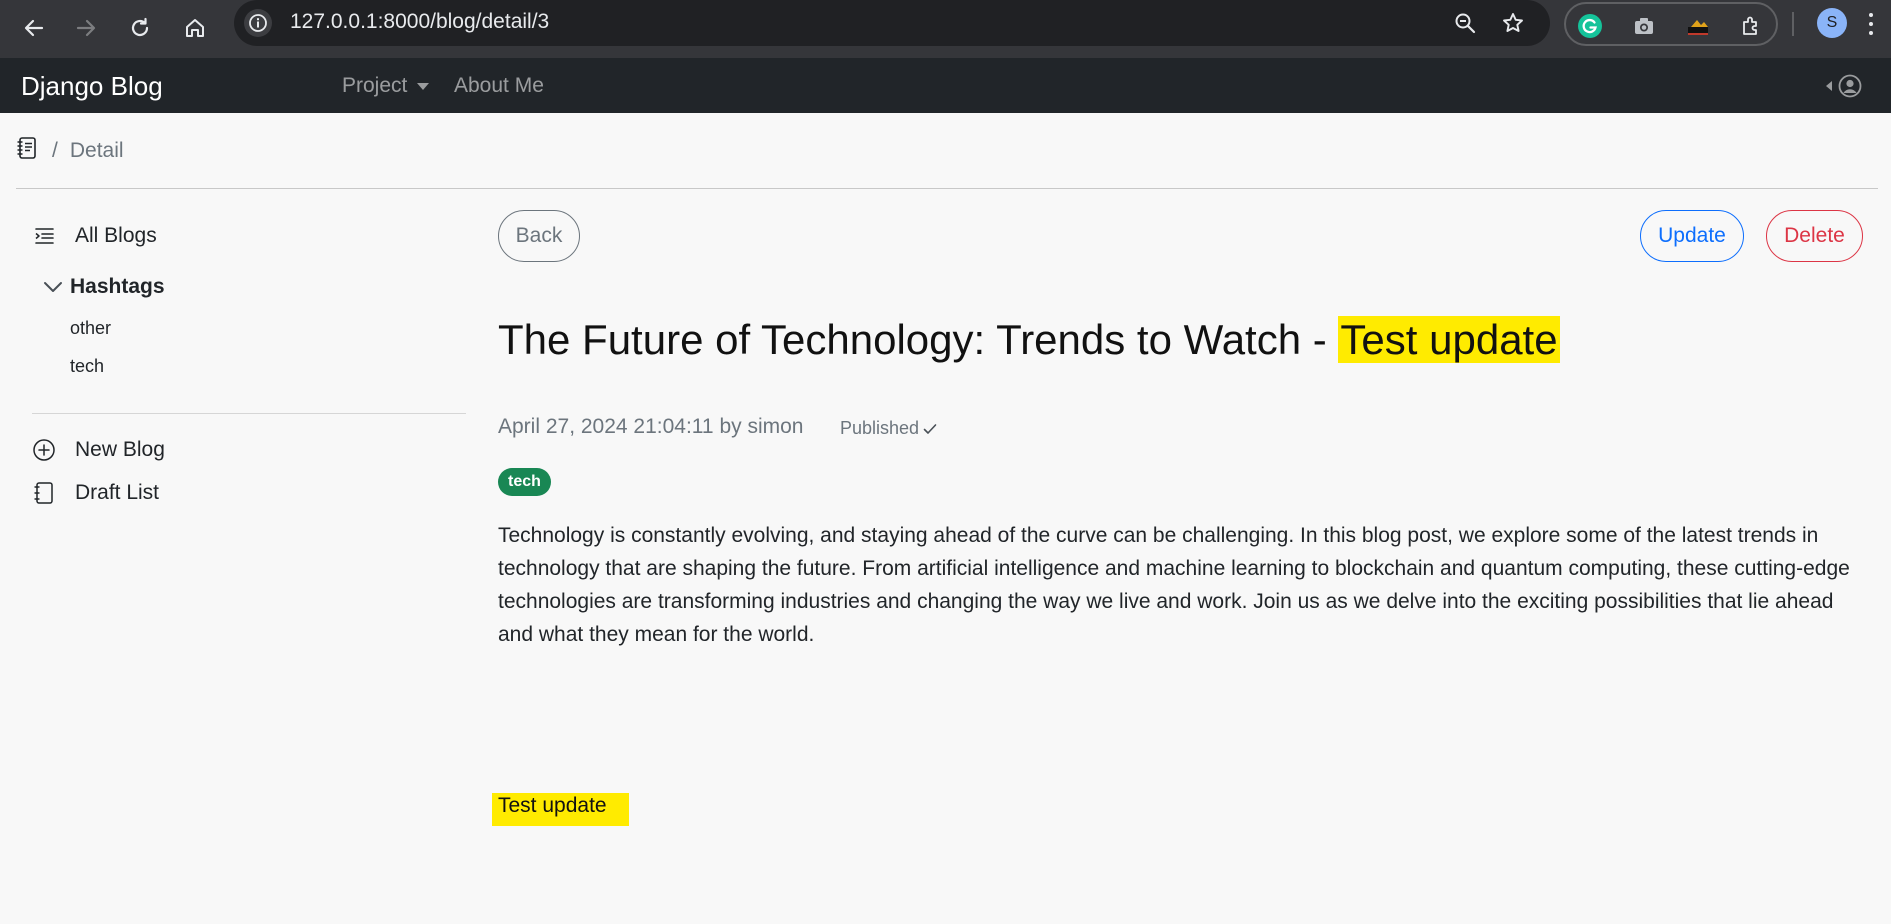 The width and height of the screenshot is (1891, 924). What do you see at coordinates (1814, 236) in the screenshot?
I see `delete-button: Delete` at bounding box center [1814, 236].